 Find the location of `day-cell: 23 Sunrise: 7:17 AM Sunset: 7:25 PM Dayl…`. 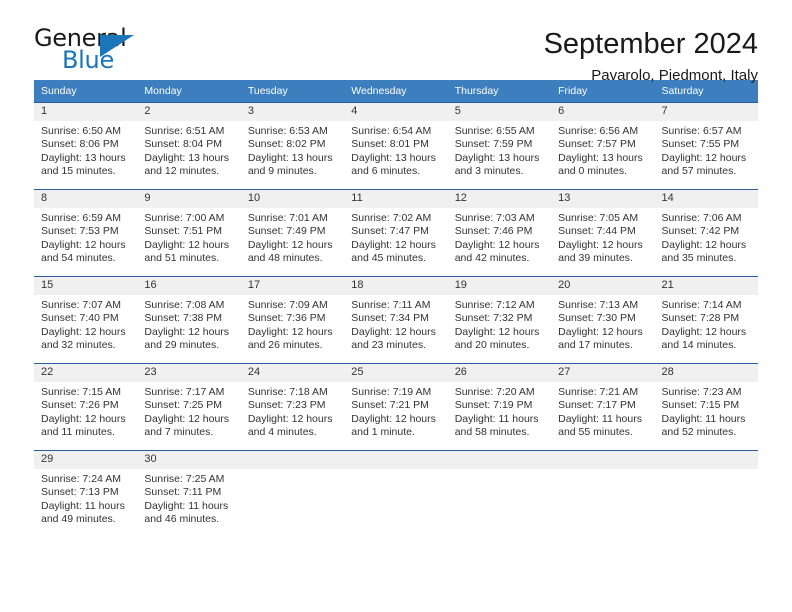

day-cell: 23 Sunrise: 7:17 AM Sunset: 7:25 PM Dayl… is located at coordinates (189, 407).